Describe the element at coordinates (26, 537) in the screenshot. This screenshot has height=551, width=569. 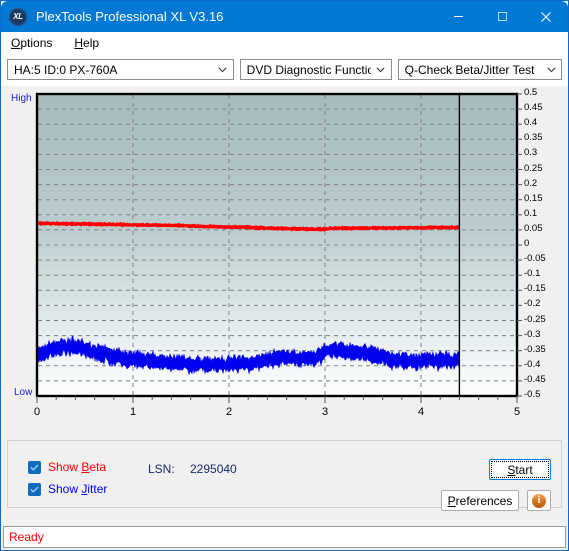
I see `status-text: Ready` at that location.